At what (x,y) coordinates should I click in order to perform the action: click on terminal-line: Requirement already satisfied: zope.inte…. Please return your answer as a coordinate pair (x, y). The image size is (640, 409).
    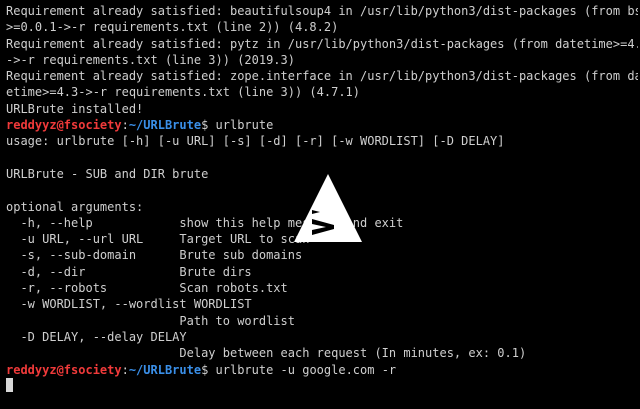
    Looking at the image, I should click on (322, 76).